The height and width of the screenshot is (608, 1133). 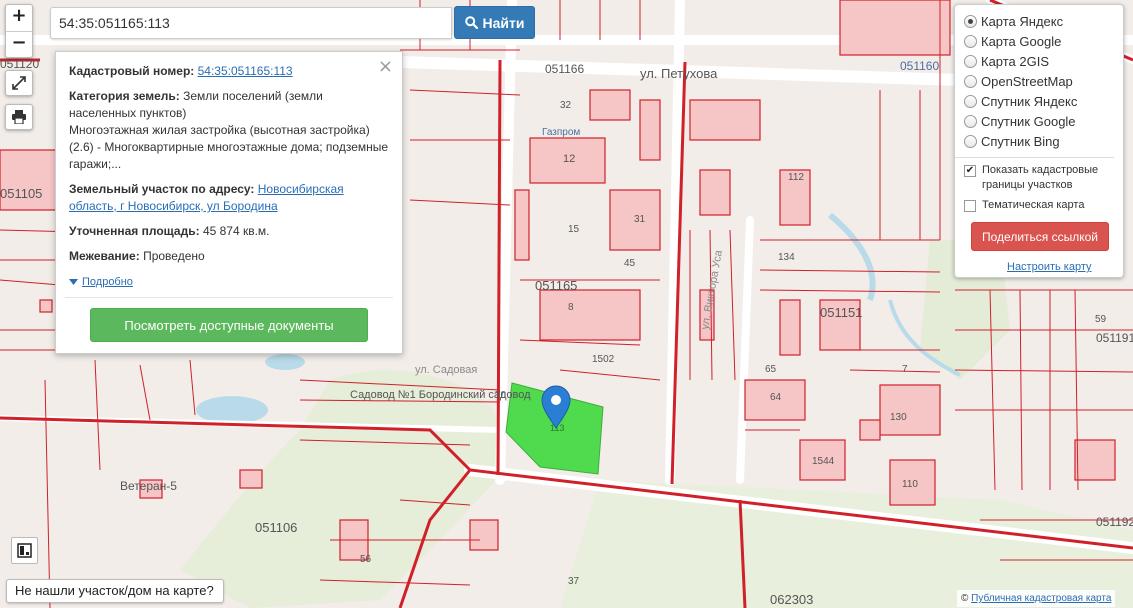 What do you see at coordinates (19, 64) in the screenshot?
I see `quarter-label: 051120` at bounding box center [19, 64].